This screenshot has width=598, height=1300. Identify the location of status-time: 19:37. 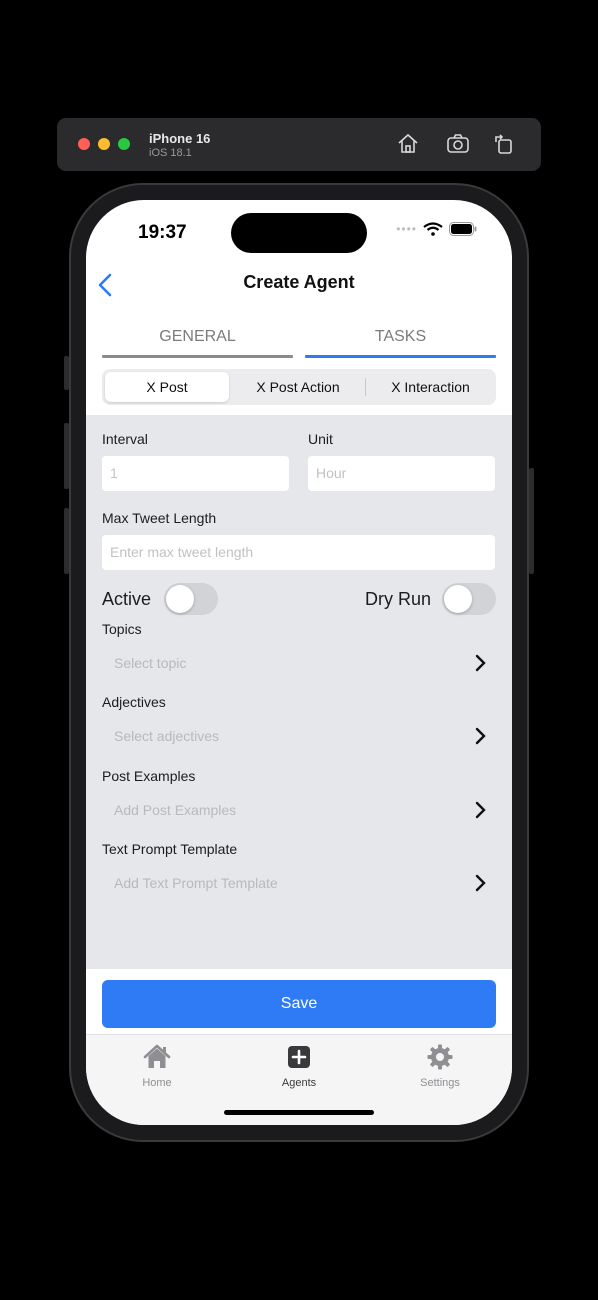
(162, 232).